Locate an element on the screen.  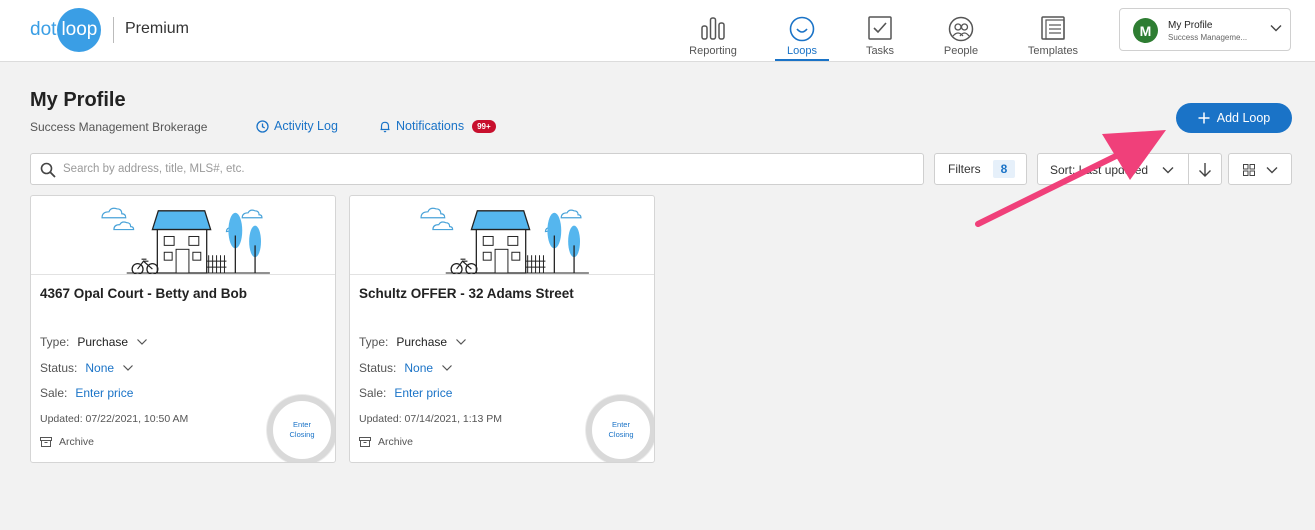
activity-log-label: Activity Log is located at coordinates (306, 126).